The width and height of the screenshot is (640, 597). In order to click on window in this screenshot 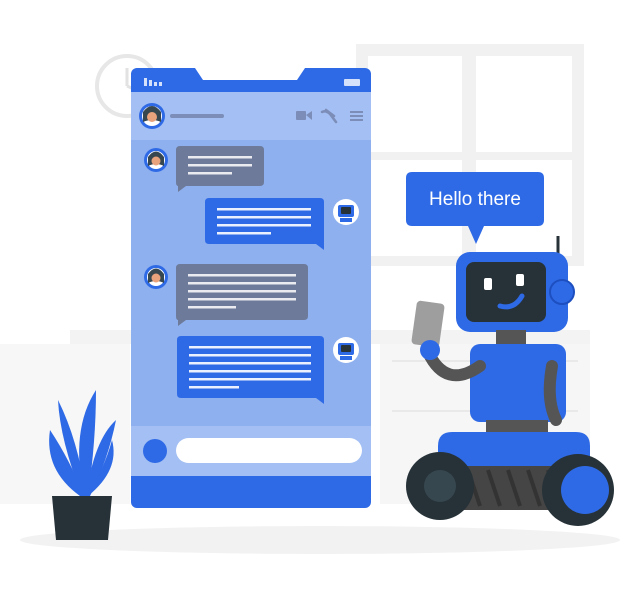, I will do `click(470, 155)`.